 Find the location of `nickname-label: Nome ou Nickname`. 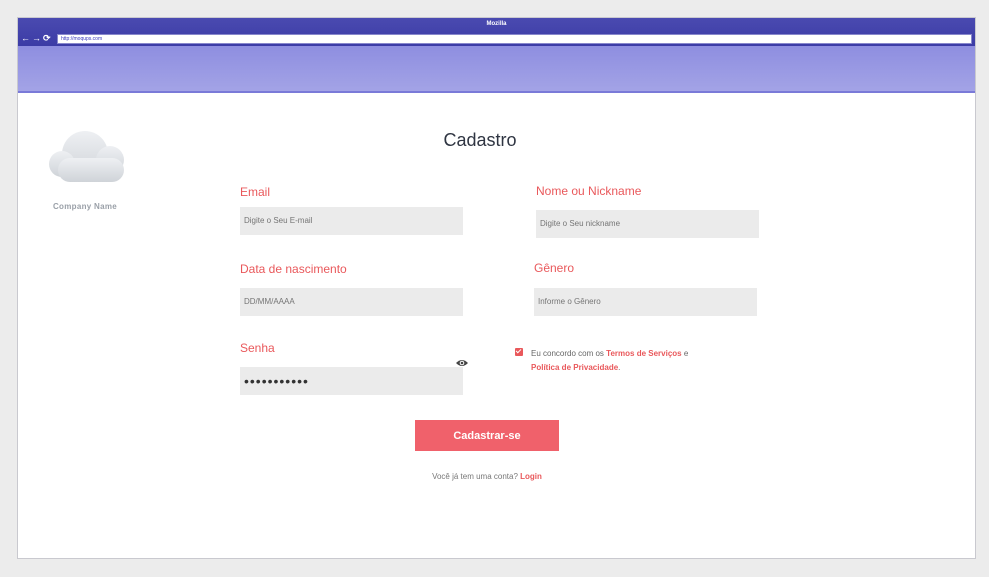

nickname-label: Nome ou Nickname is located at coordinates (589, 191).